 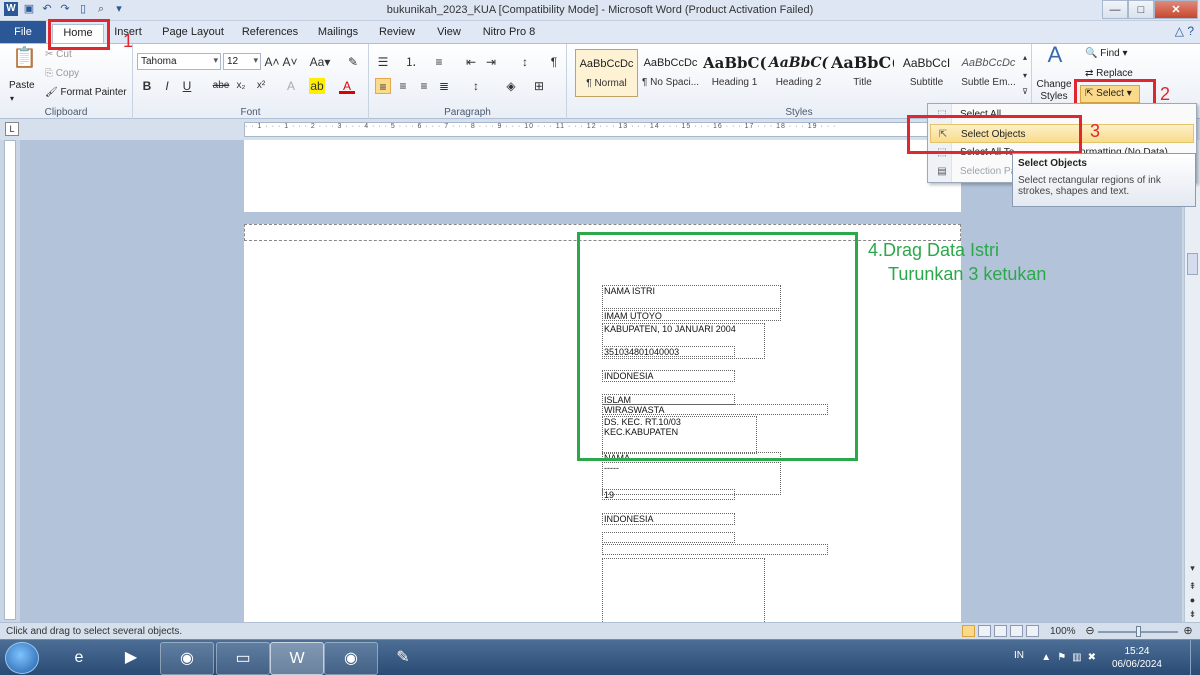 What do you see at coordinates (187, 86) in the screenshot?
I see `underline-button: U` at bounding box center [187, 86].